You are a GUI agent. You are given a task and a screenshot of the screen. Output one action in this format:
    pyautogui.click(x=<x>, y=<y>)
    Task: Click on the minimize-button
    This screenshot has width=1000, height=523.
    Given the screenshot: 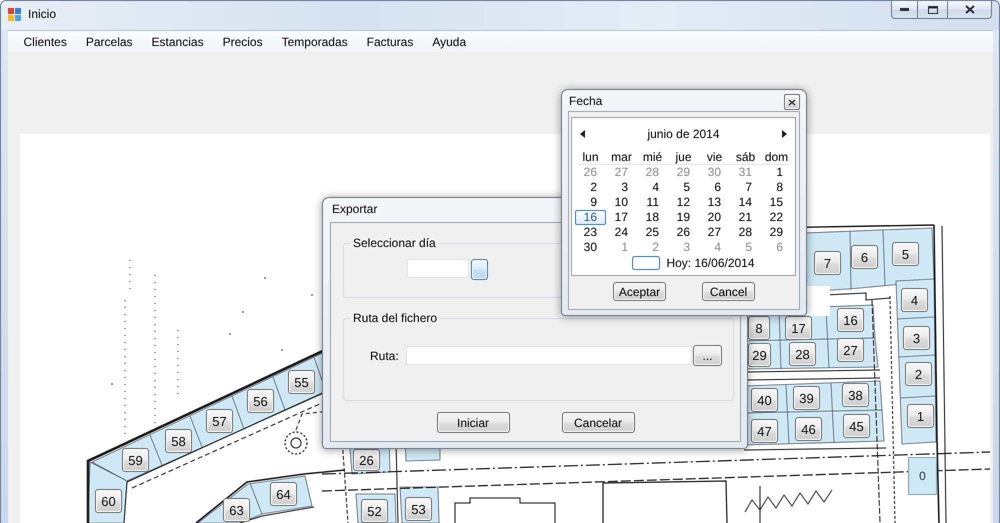 What is the action you would take?
    pyautogui.click(x=904, y=10)
    